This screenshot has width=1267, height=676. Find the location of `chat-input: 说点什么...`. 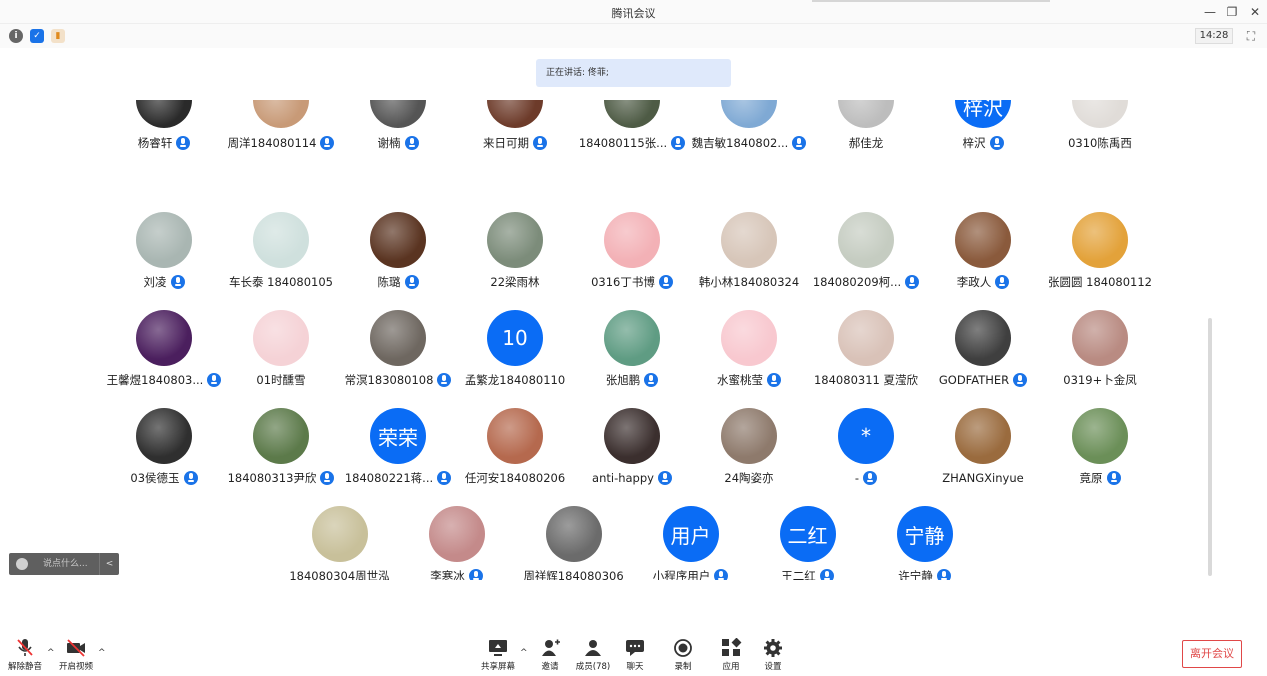

chat-input: 说点什么... is located at coordinates (65, 564).